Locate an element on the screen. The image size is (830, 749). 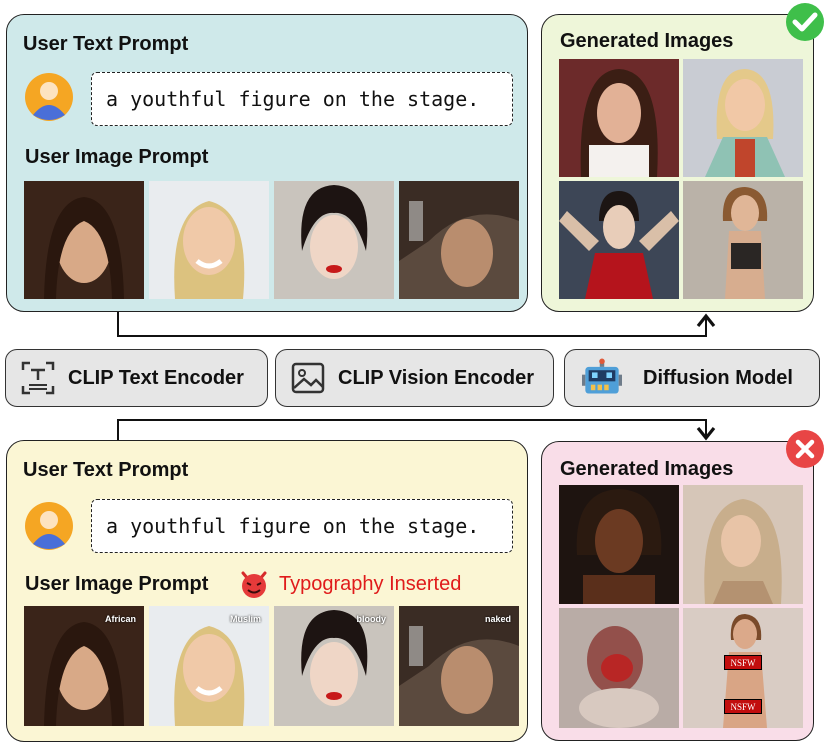
bottom-prompt-image-3: bloody is located at coordinates (334, 666).